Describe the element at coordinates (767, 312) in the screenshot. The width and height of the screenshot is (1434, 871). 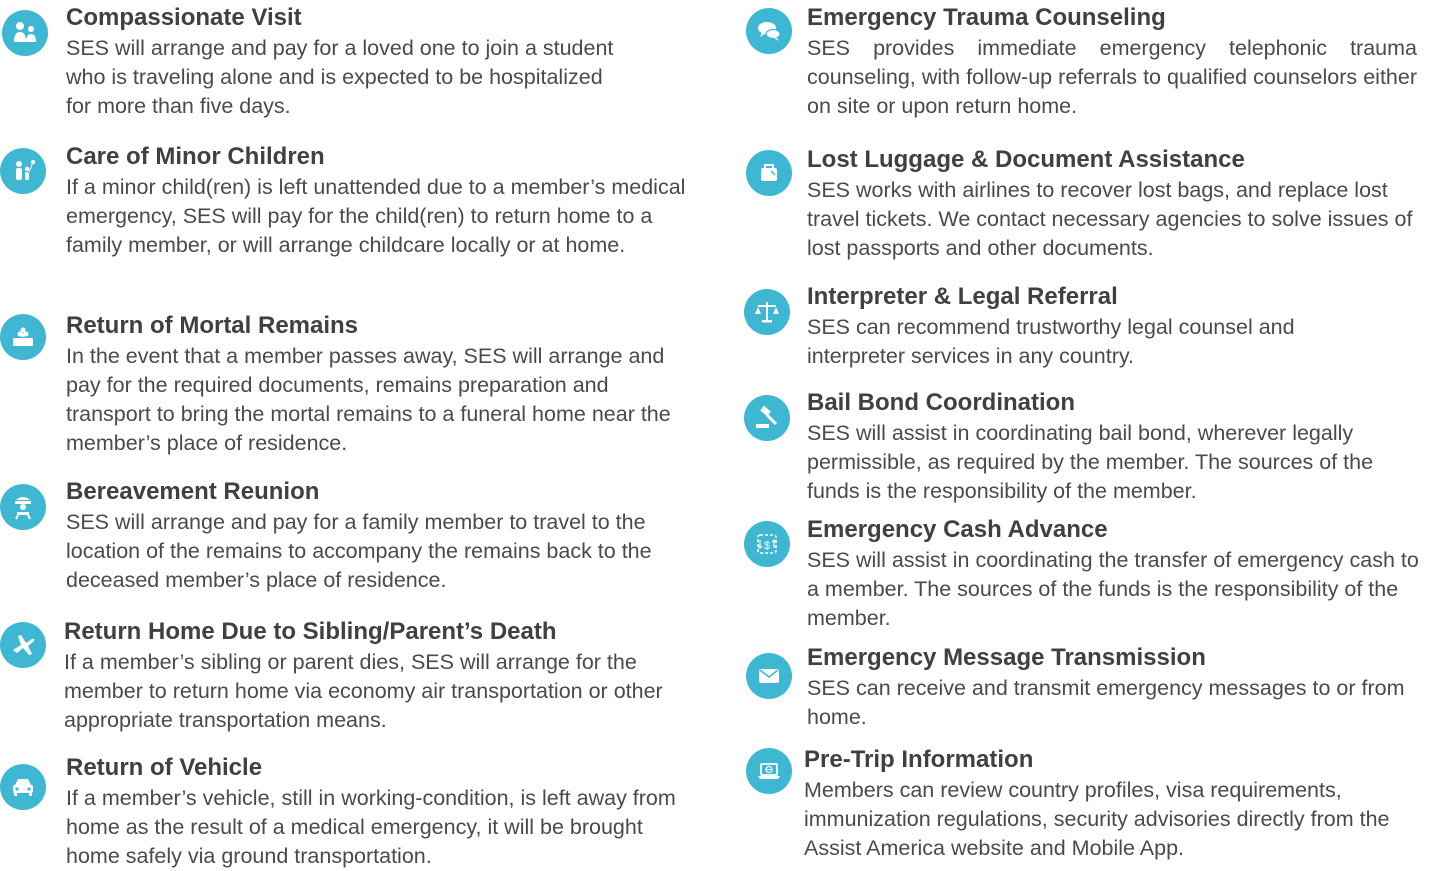
I see `scales-icon` at that location.